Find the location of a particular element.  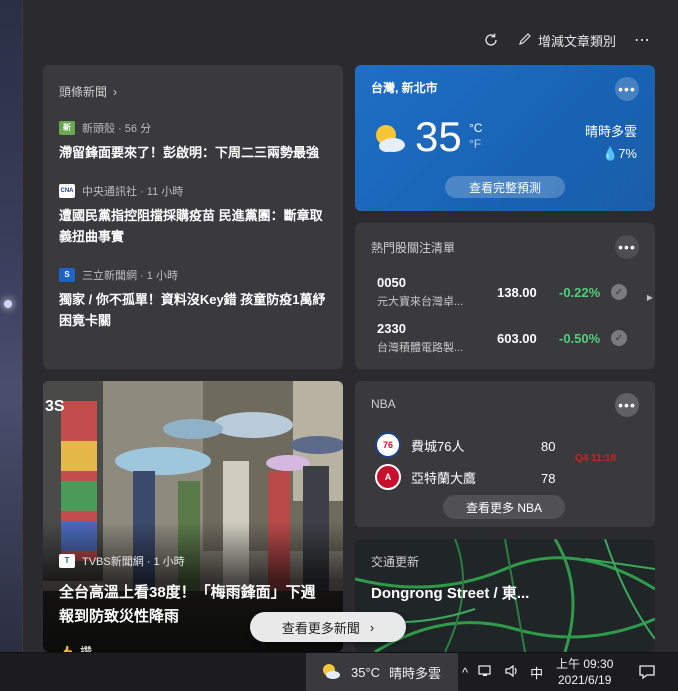

next-arrow-icon: ▶ is located at coordinates (650, 297).